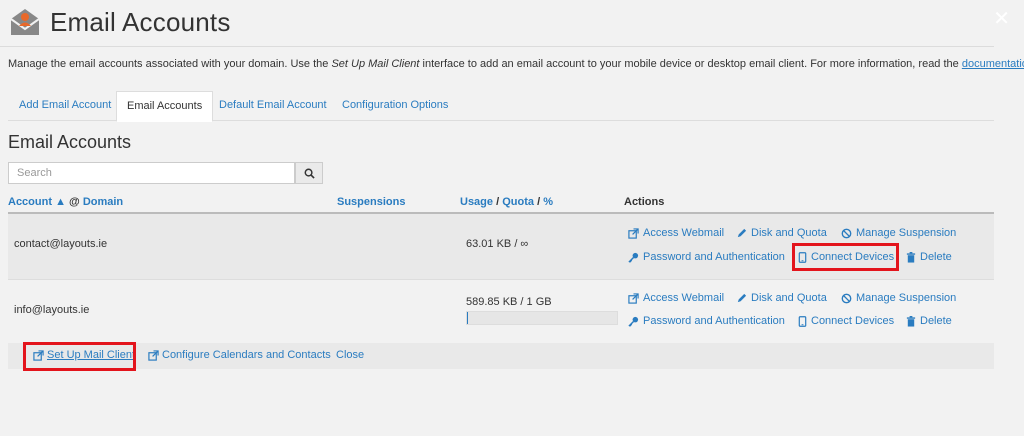  I want to click on percent-header: %, so click(548, 202).